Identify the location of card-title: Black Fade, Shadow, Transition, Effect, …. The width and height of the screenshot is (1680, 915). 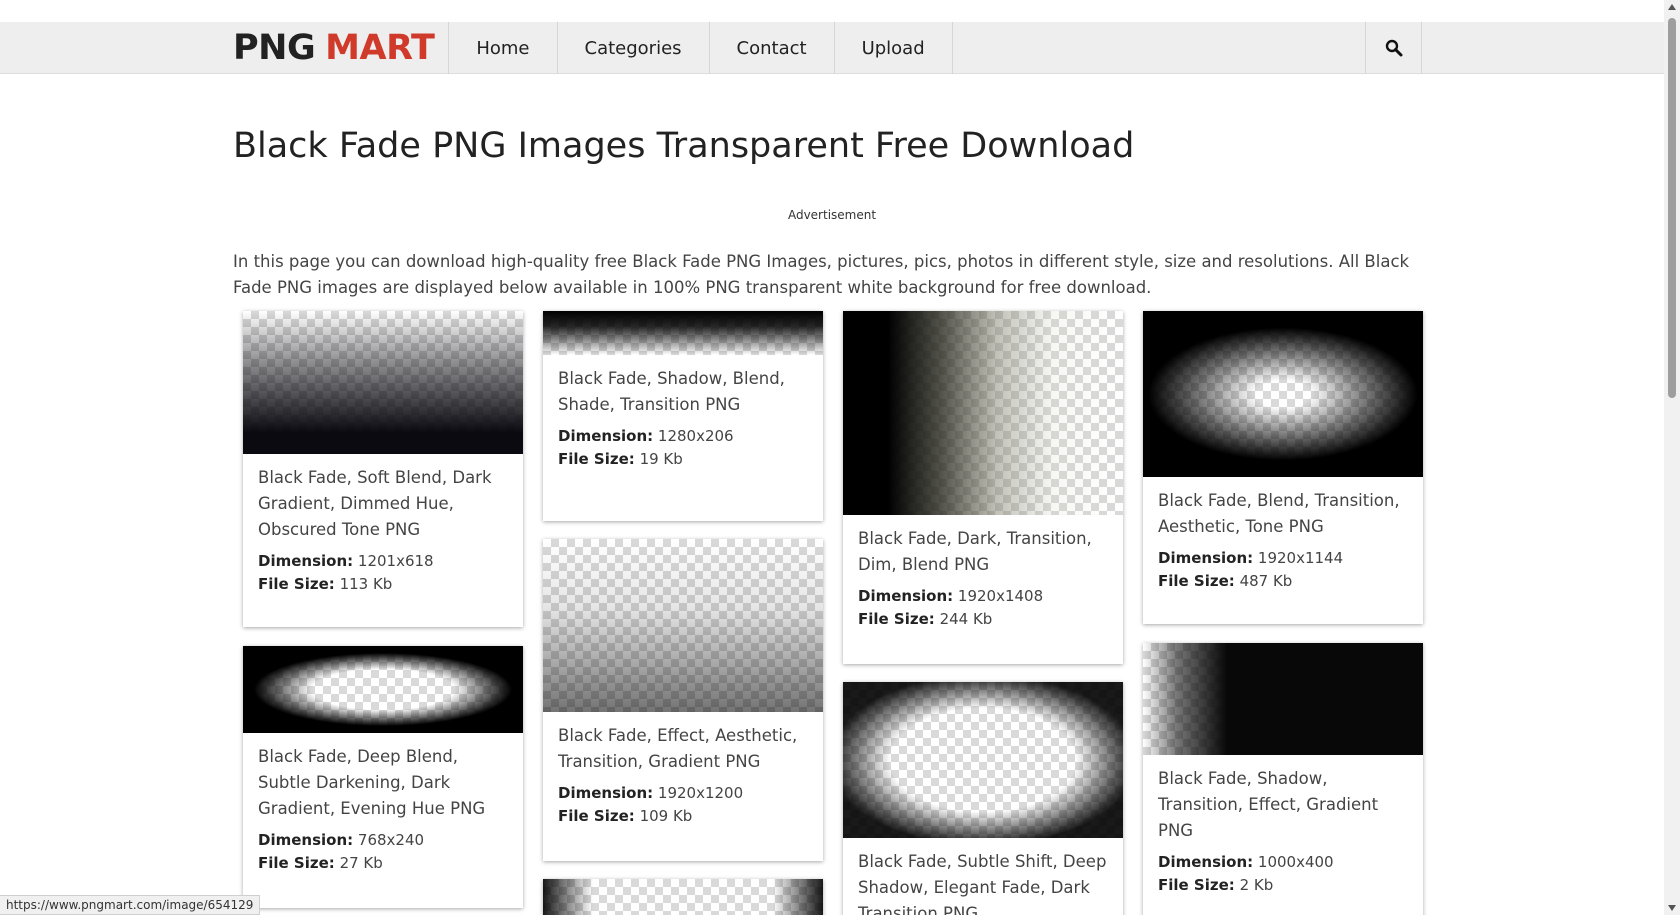
(1268, 804).